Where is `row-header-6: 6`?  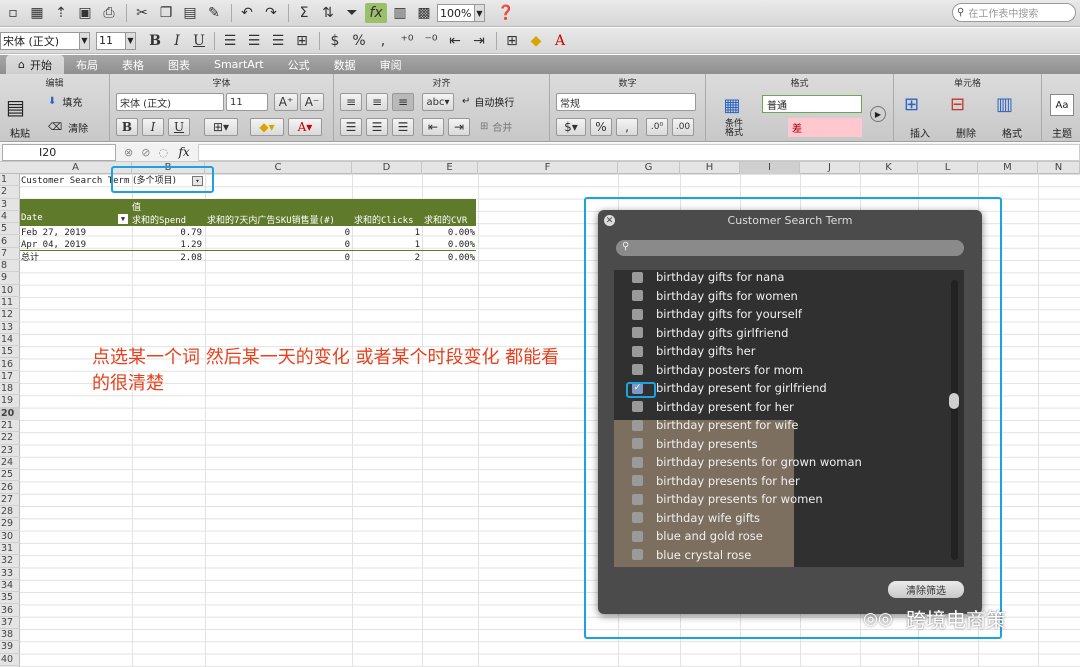 row-header-6: 6 is located at coordinates (10, 242).